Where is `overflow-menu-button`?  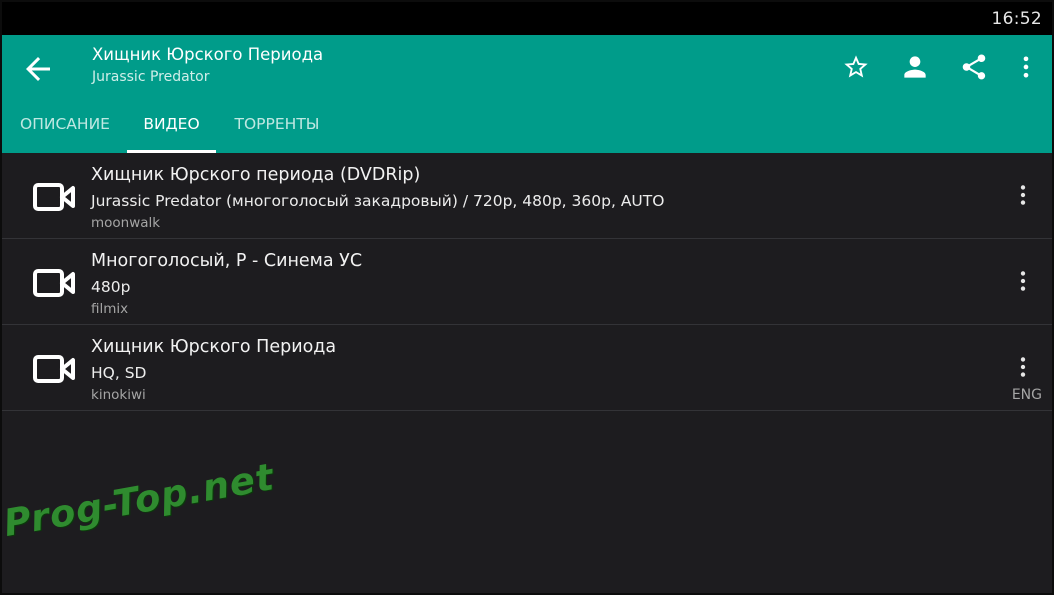
overflow-menu-button is located at coordinates (1026, 67).